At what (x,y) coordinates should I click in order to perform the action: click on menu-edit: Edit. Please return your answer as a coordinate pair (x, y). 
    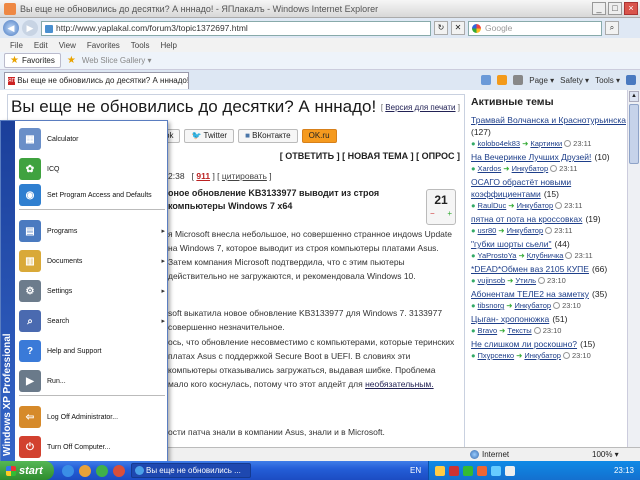
    Looking at the image, I should click on (41, 45).